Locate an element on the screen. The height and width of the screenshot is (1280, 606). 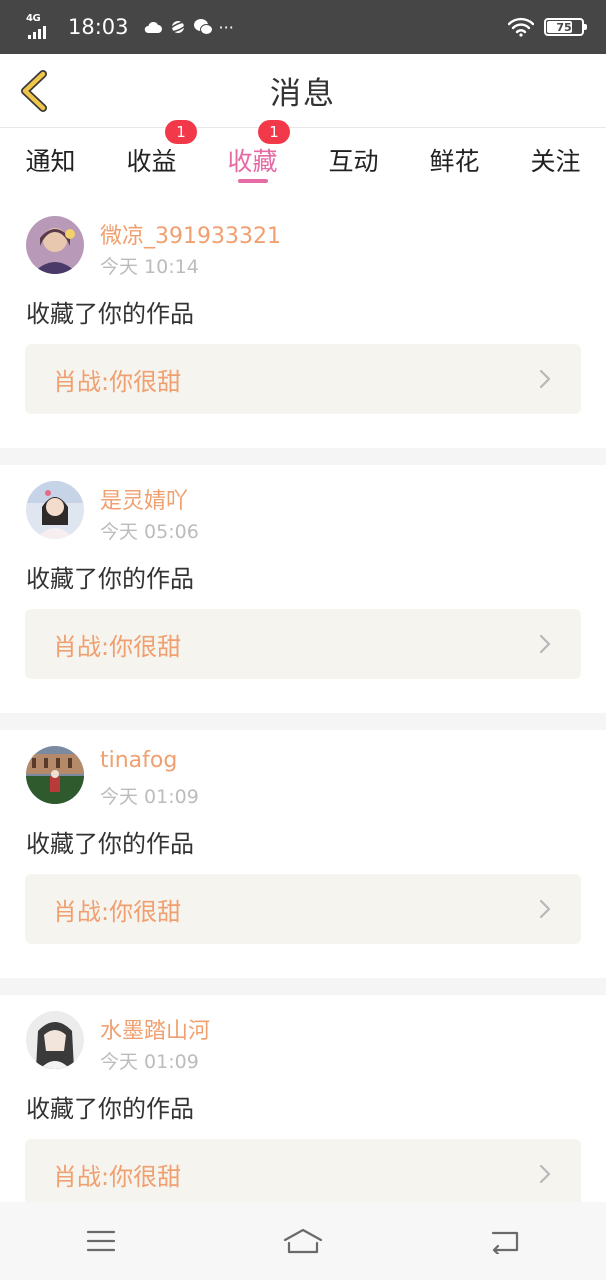
tab-notifications: 通知 is located at coordinates (50, 160).